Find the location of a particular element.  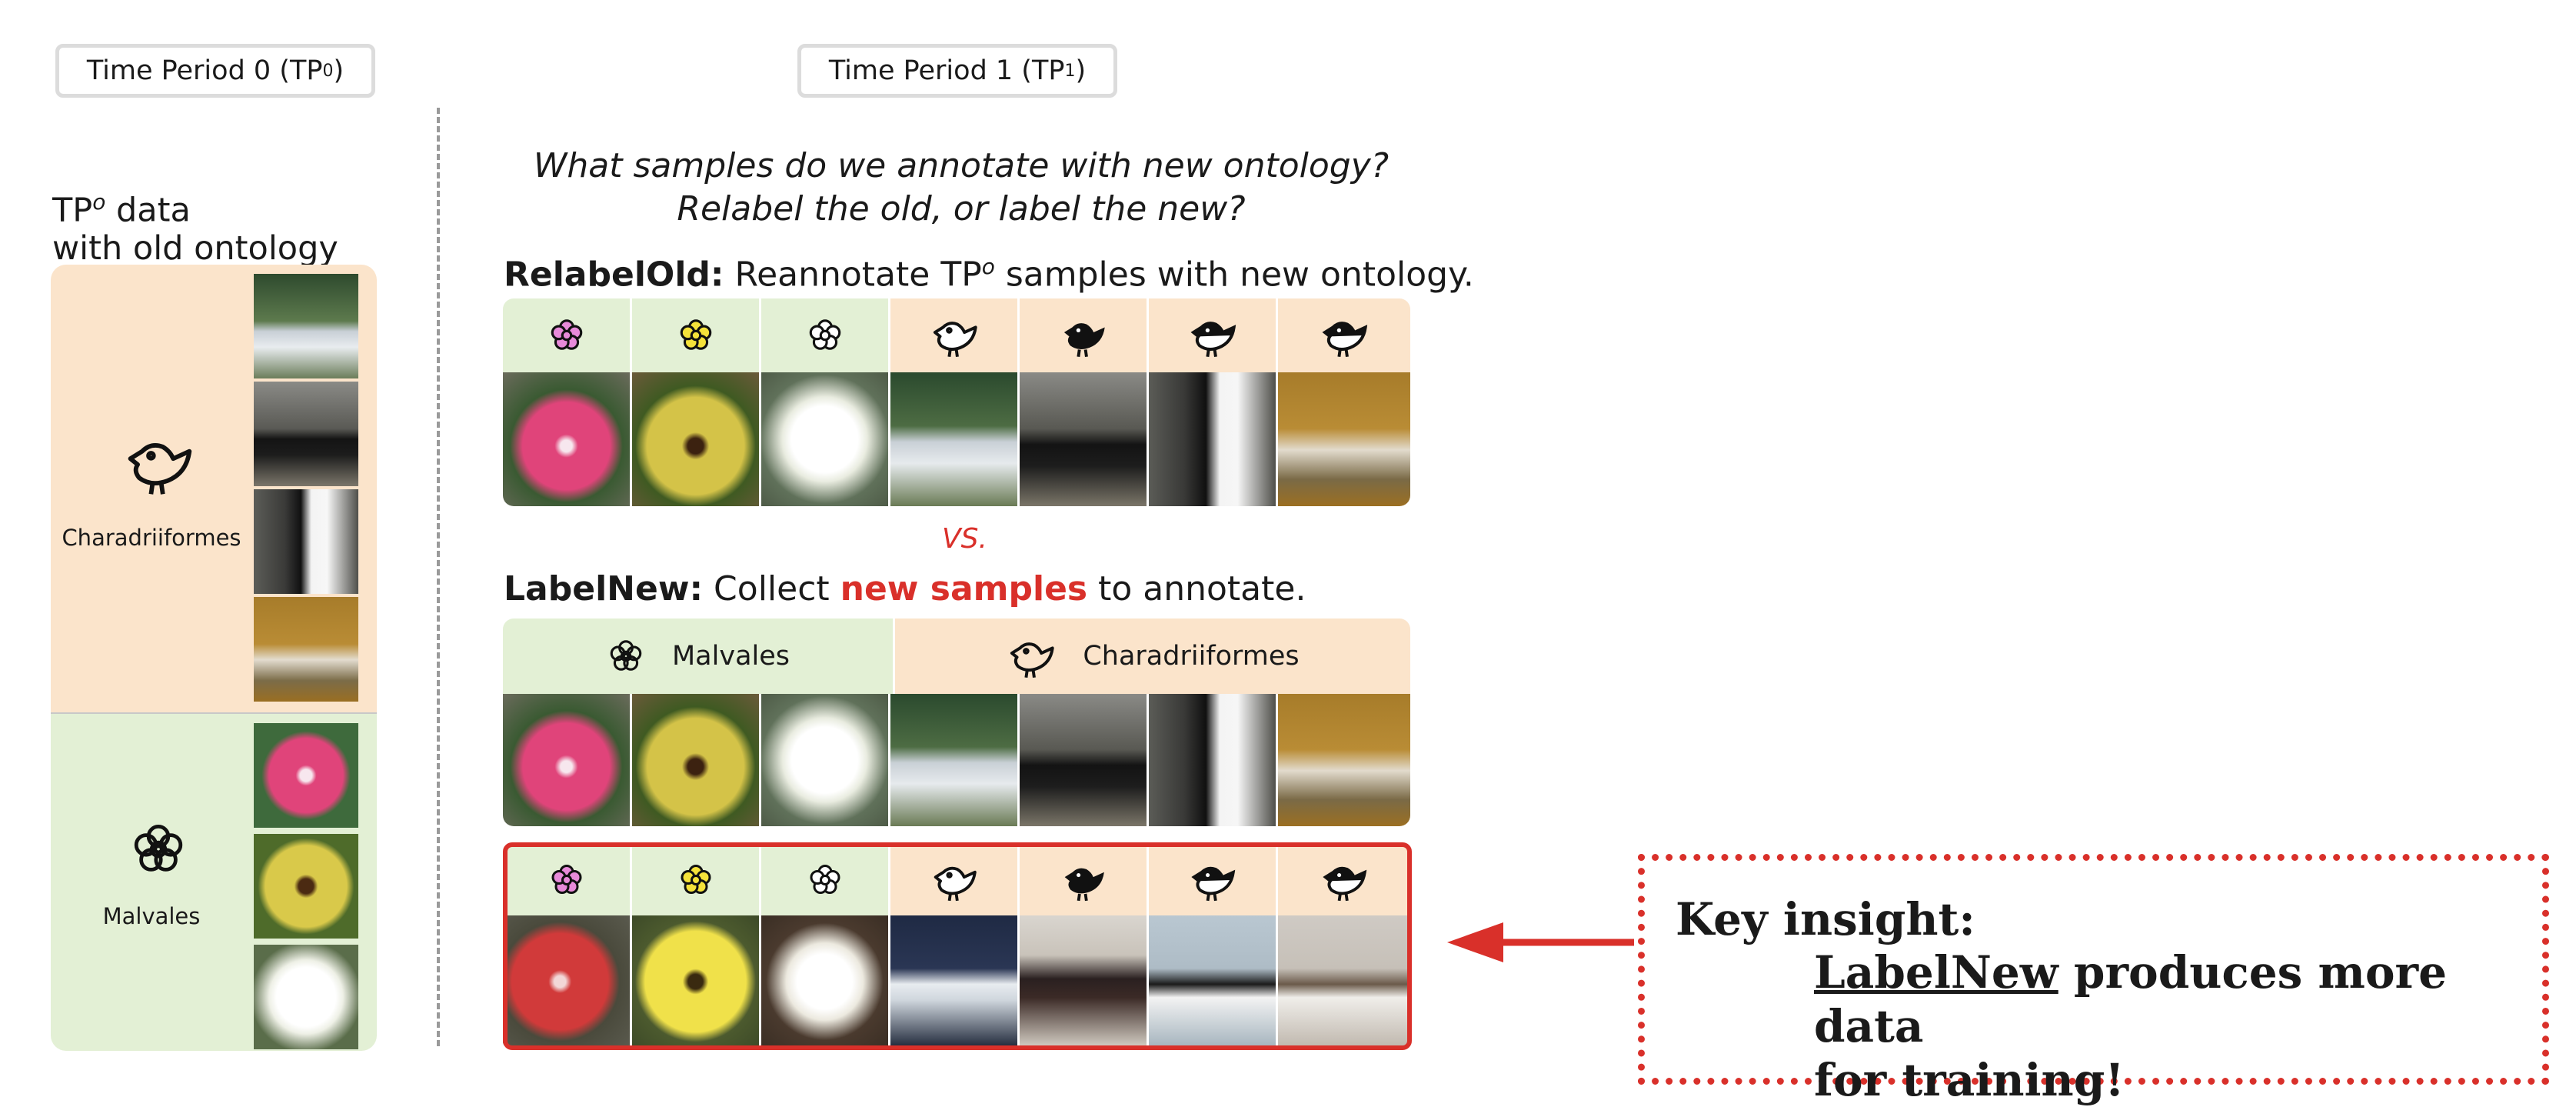

arrow-left-icon is located at coordinates (1541, 942).